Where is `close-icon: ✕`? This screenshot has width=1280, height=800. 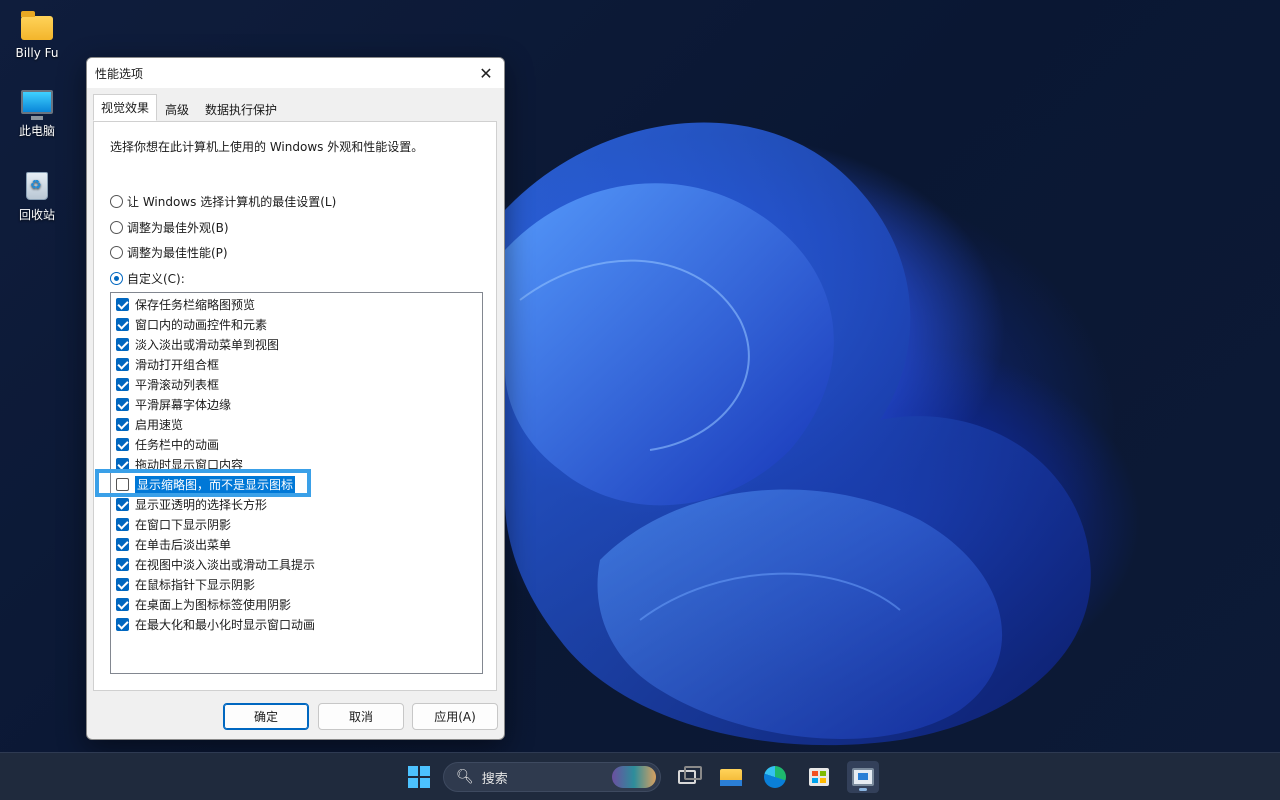
close-icon: ✕ is located at coordinates (485, 73).